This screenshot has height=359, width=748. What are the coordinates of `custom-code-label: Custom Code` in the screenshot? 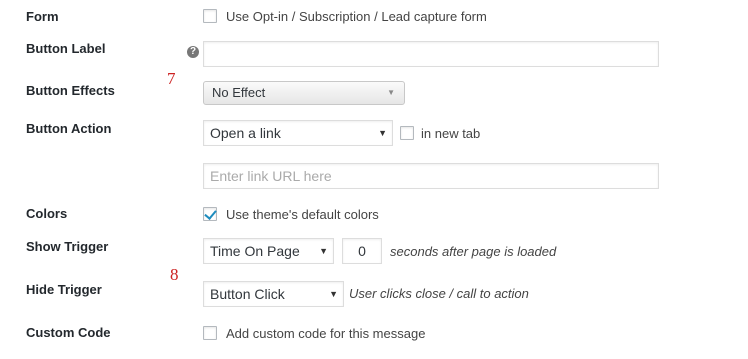 It's located at (68, 332).